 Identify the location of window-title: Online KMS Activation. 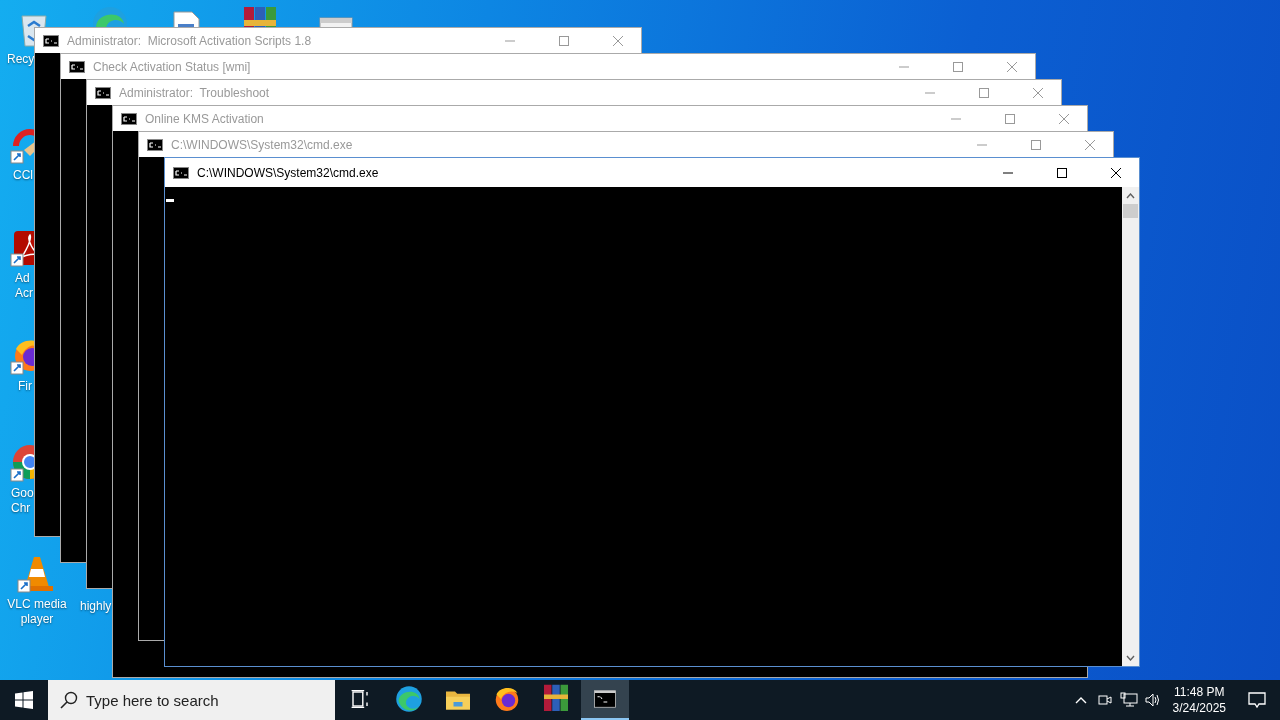
(205, 118).